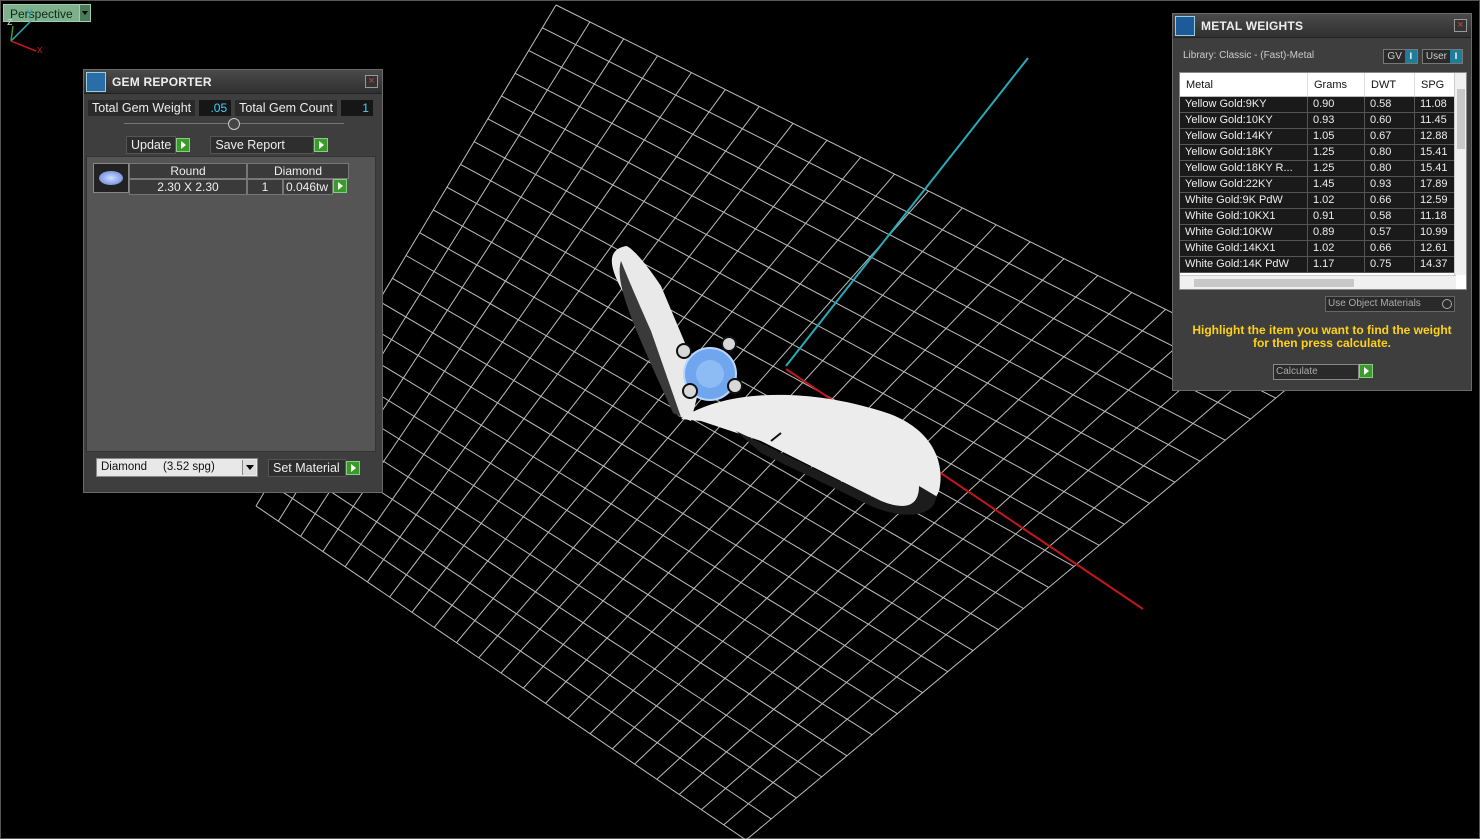 The width and height of the screenshot is (1480, 839). Describe the element at coordinates (1244, 264) in the screenshot. I see `table-cell: White Gold:14K PdW` at that location.